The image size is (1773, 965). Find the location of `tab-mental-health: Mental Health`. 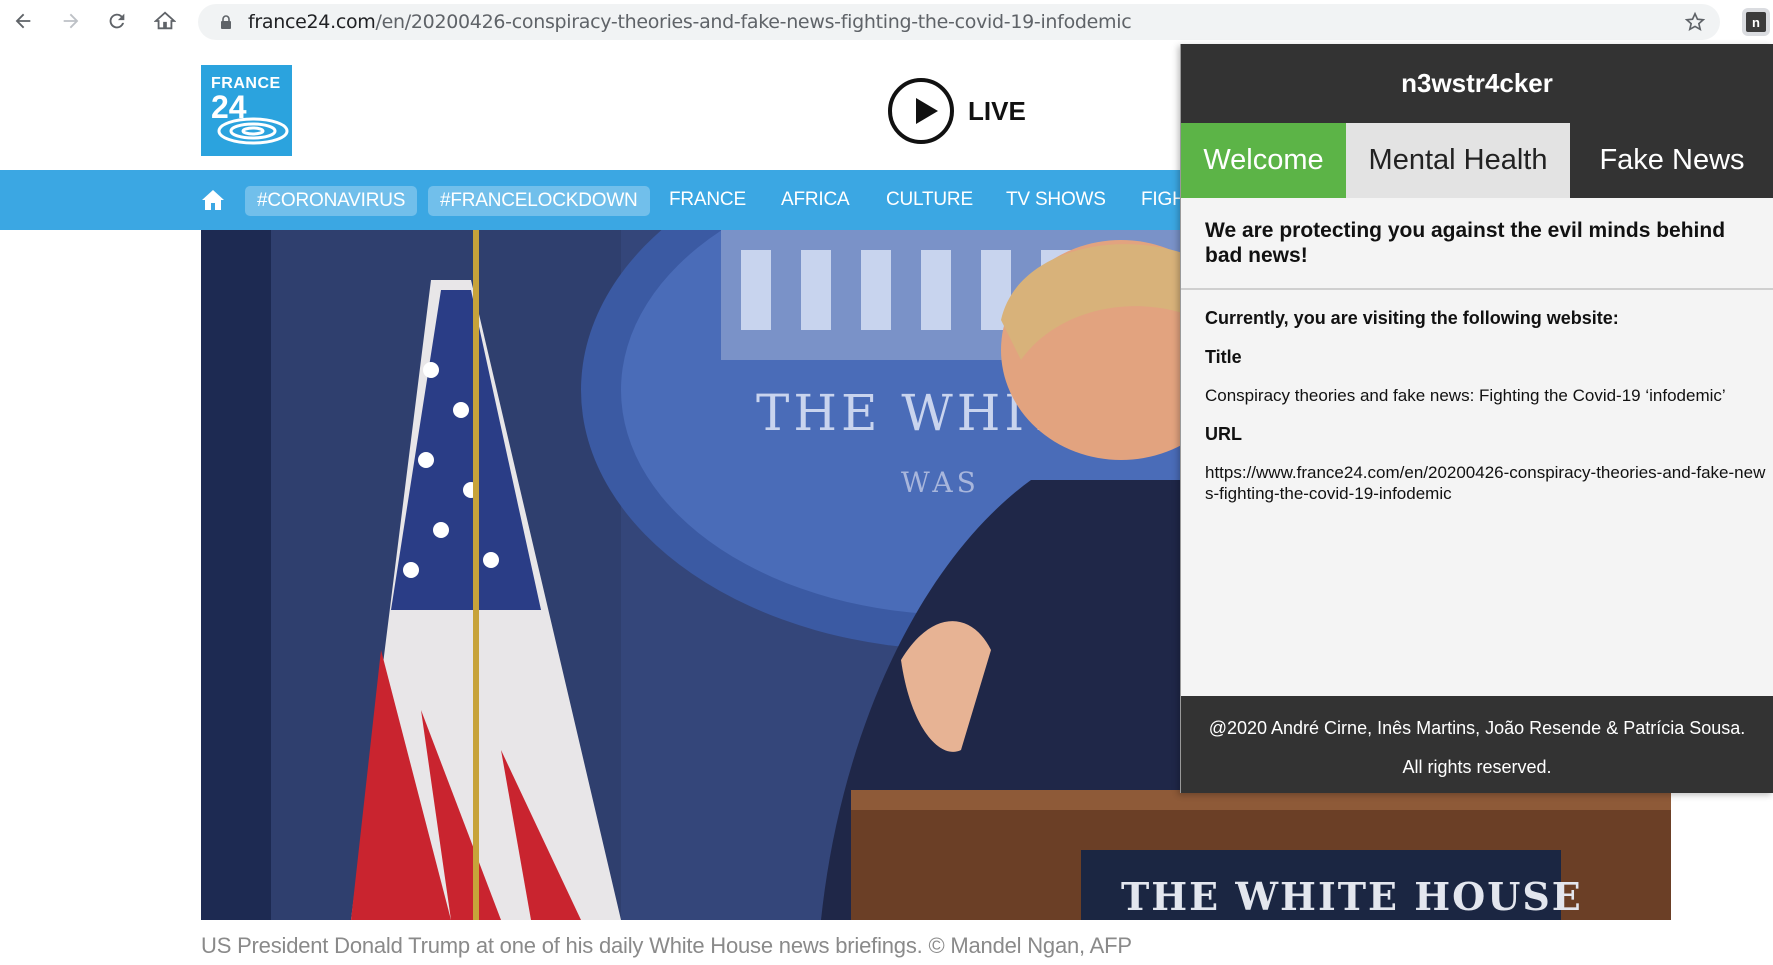

tab-mental-health: Mental Health is located at coordinates (1458, 160).